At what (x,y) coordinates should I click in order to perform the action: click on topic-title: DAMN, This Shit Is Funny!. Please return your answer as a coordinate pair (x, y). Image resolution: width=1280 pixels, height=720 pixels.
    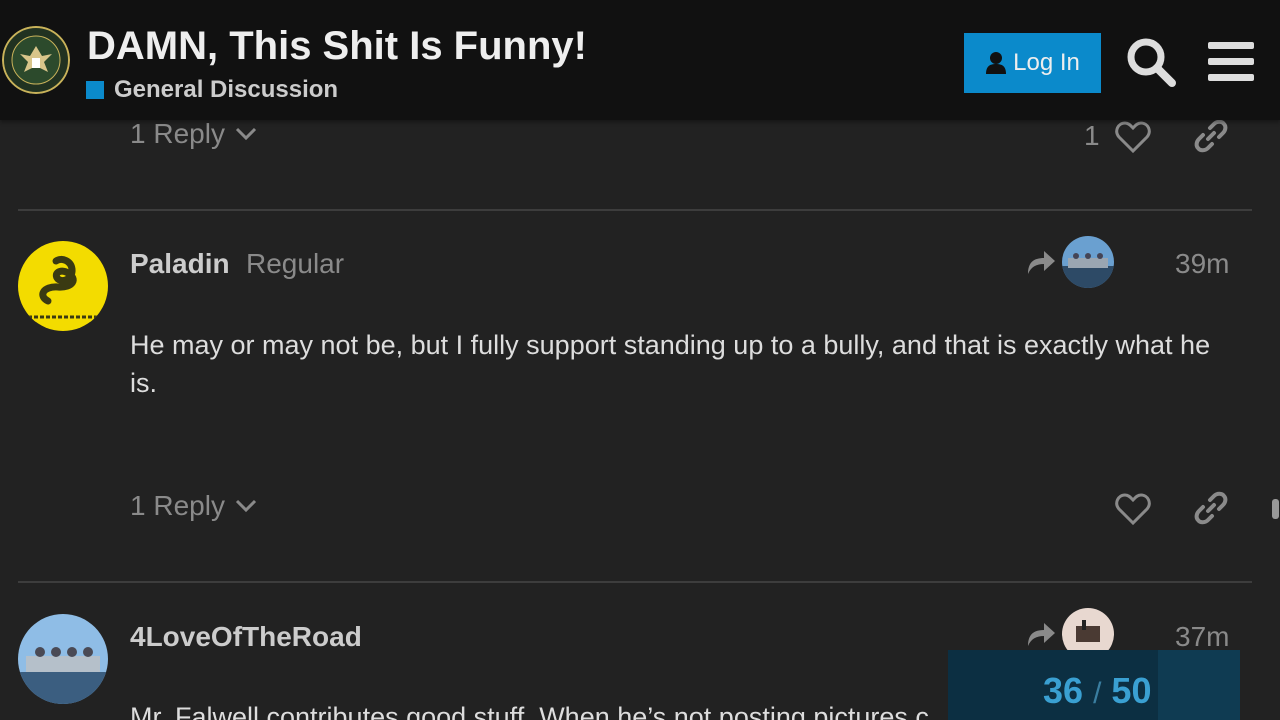
    Looking at the image, I should click on (337, 46).